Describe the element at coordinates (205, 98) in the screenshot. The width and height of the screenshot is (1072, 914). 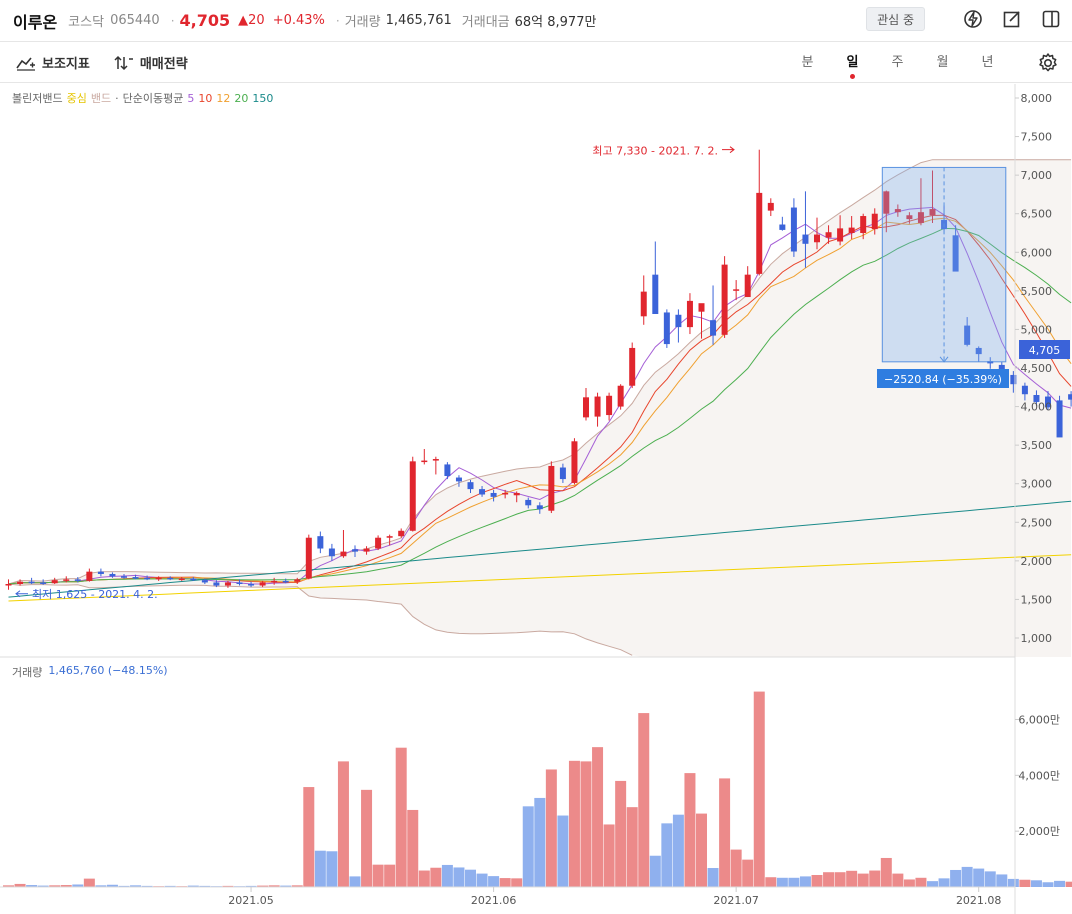
I see `legend-ma-10: 10` at that location.